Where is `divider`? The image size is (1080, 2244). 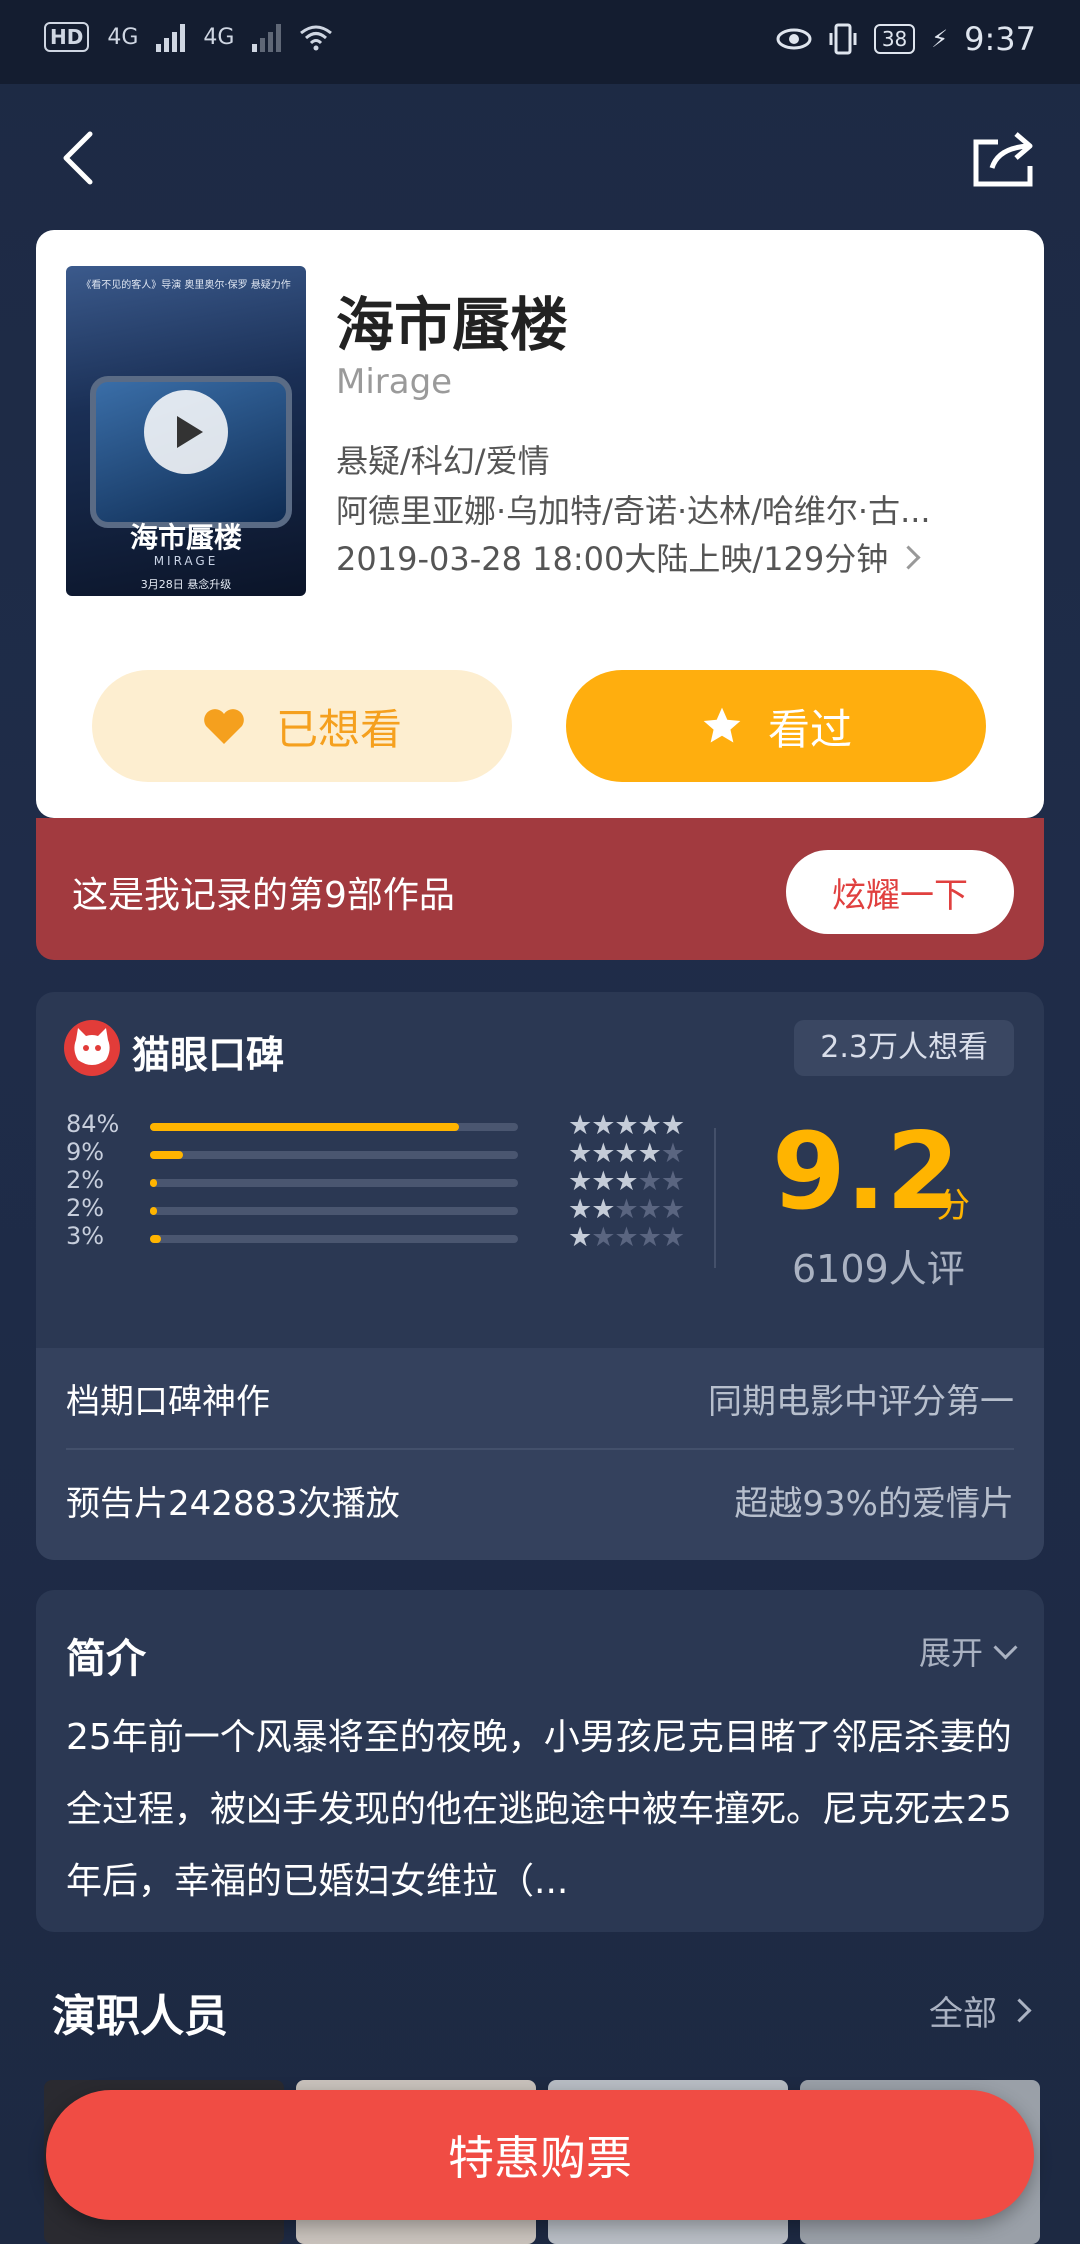 divider is located at coordinates (715, 1198).